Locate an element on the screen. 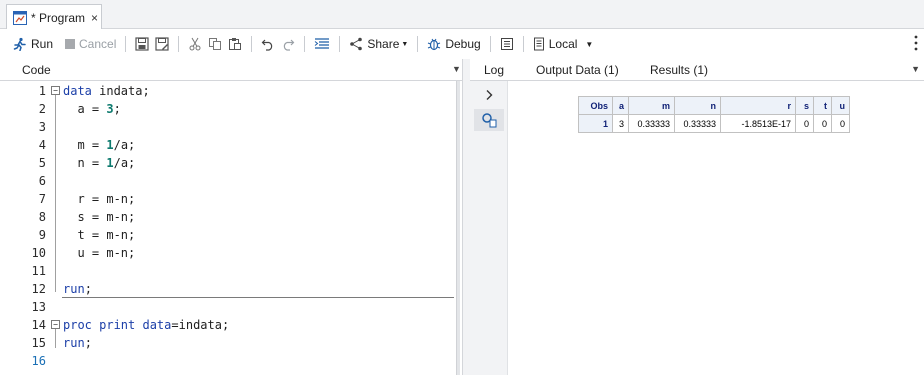 Image resolution: width=924 pixels, height=375 pixels. table-cell: -1.8513E-17 is located at coordinates (758, 123).